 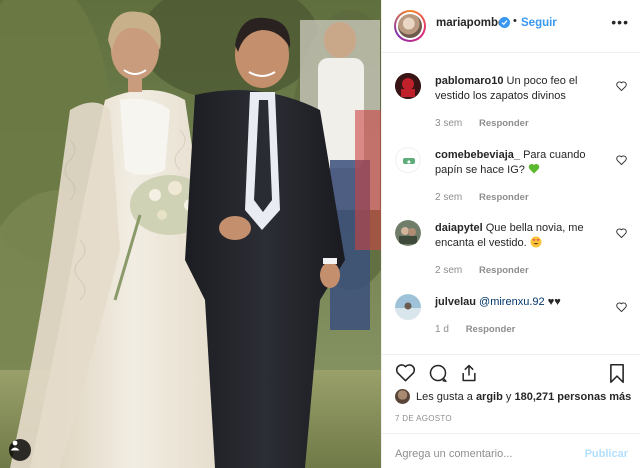 What do you see at coordinates (511, 369) in the screenshot?
I see `action-bar` at bounding box center [511, 369].